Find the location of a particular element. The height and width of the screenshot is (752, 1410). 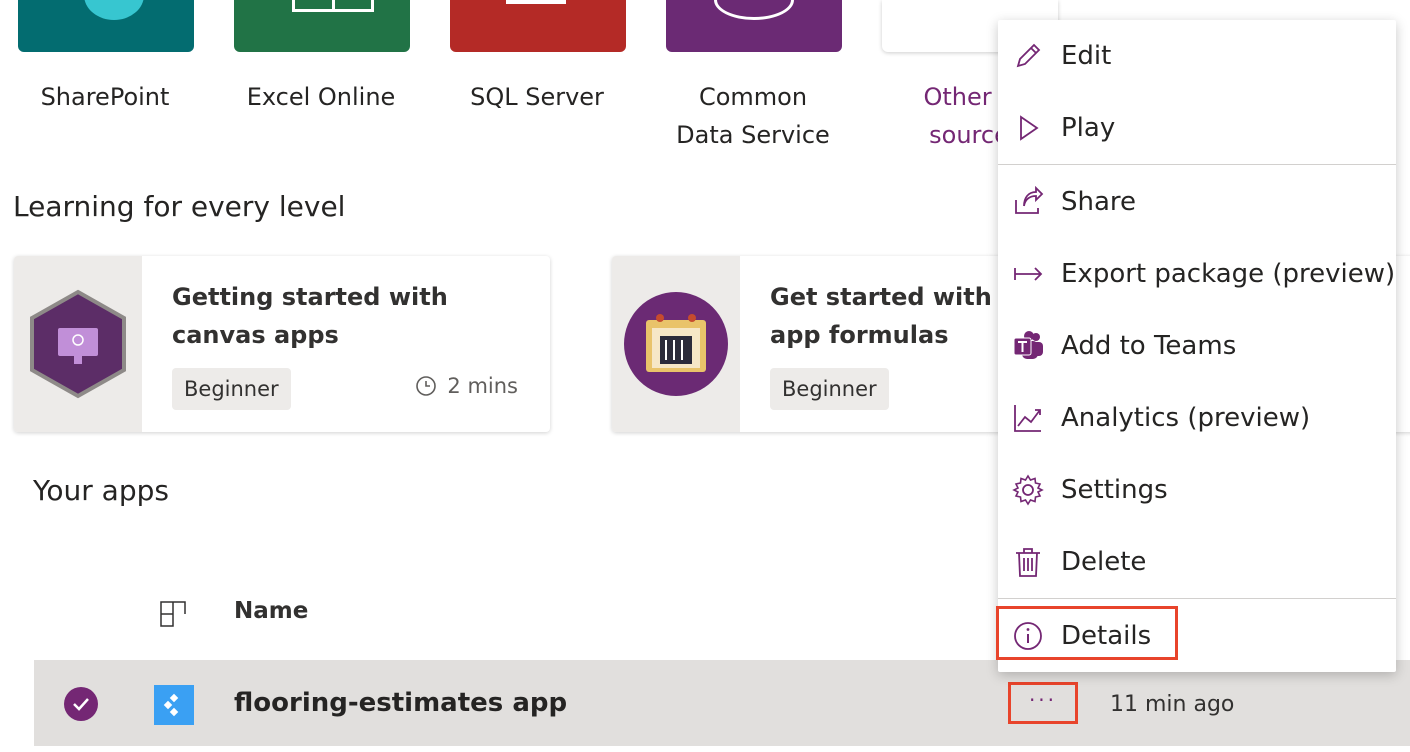

monitor-badge-icon is located at coordinates (78, 344).